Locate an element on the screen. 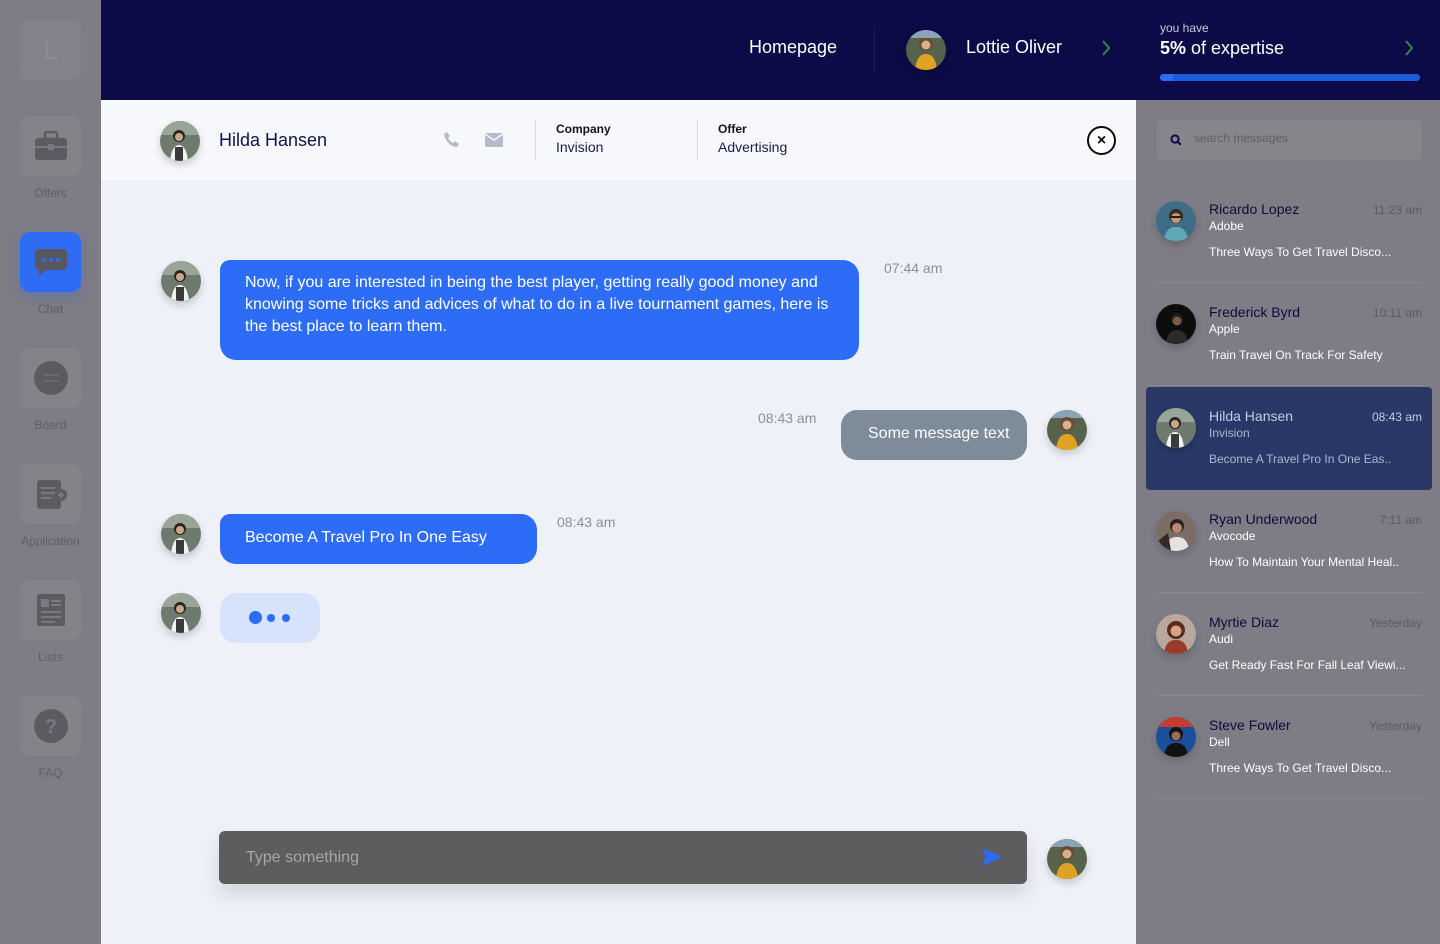  nav-item-offers: Offers is located at coordinates (50, 158).